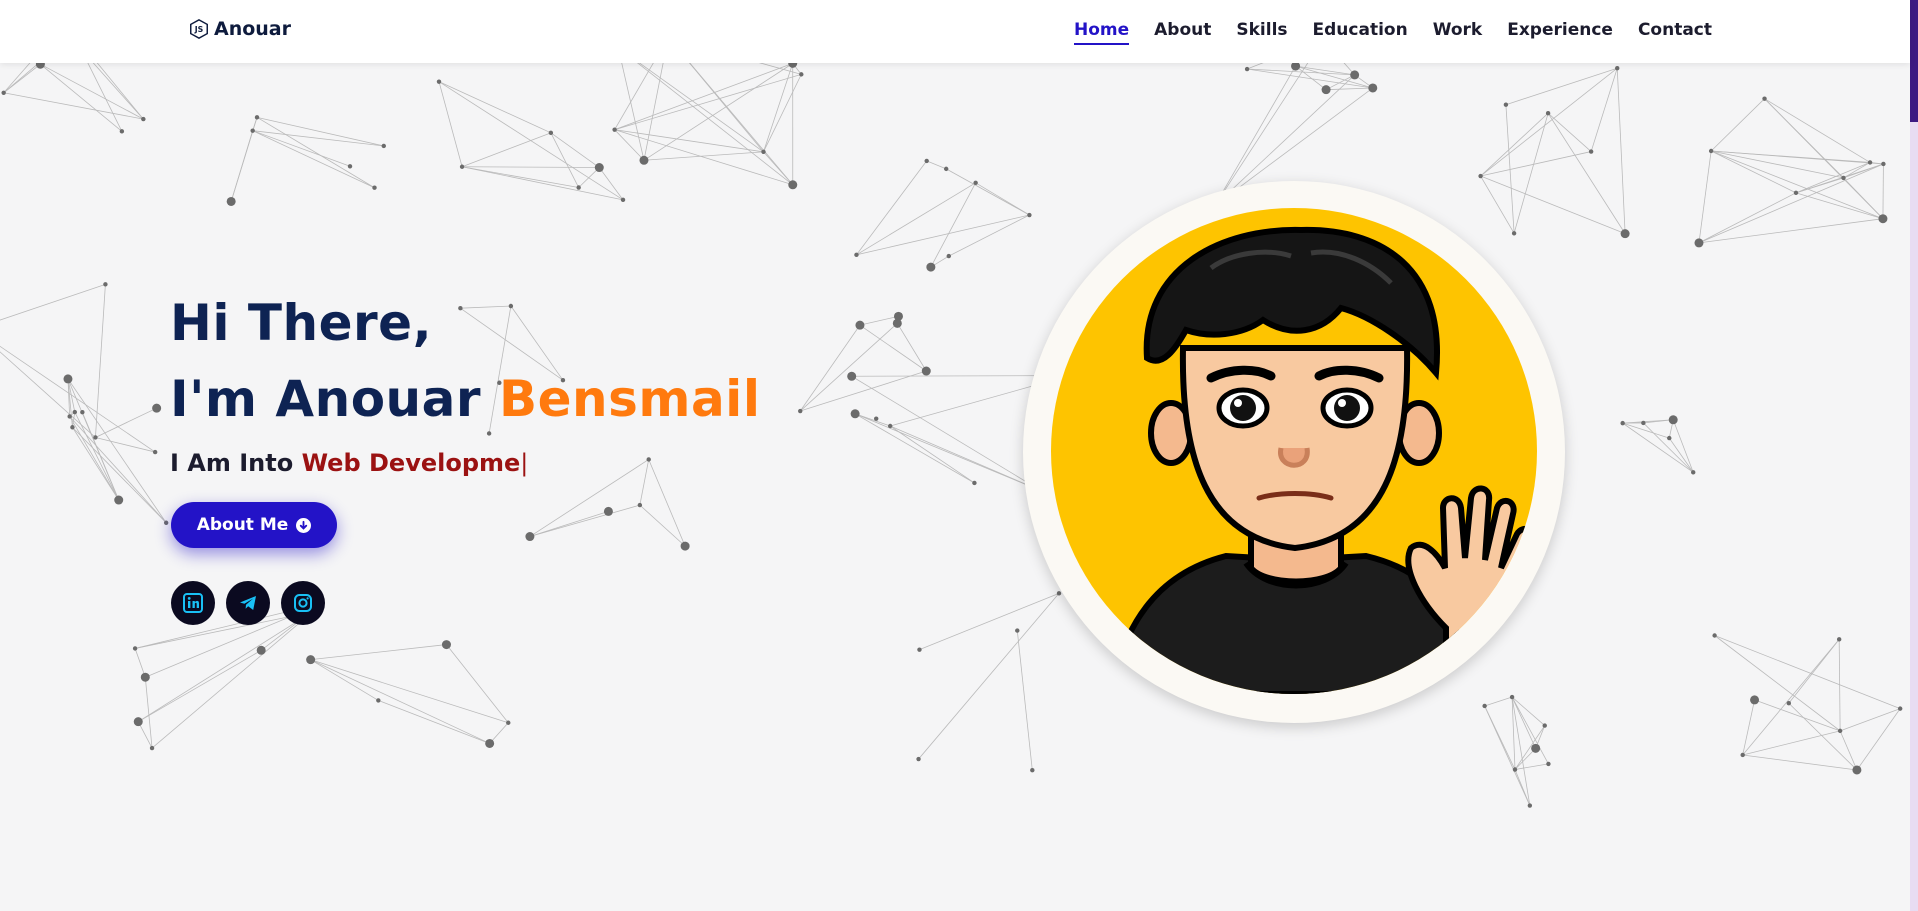  Describe the element at coordinates (334, 399) in the screenshot. I see `greeting-line2-prefix: I'm Anouar` at that location.